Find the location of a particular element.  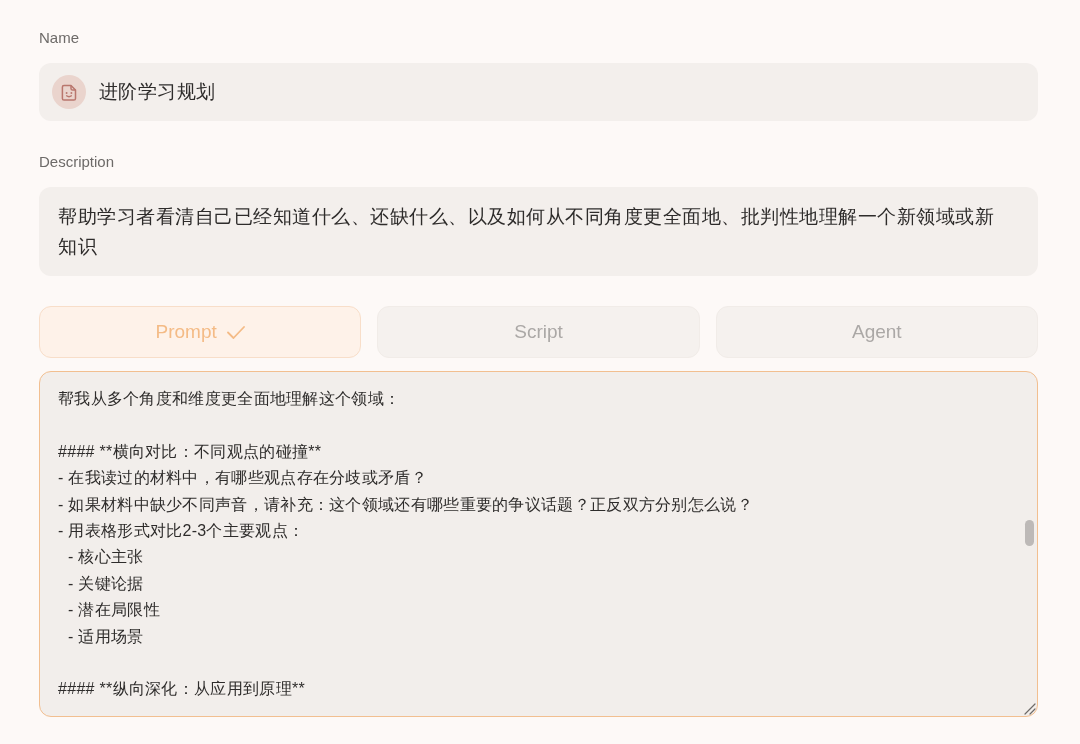

prompt-line: - 用表格形式对比2-3个主要观点： is located at coordinates (181, 531).